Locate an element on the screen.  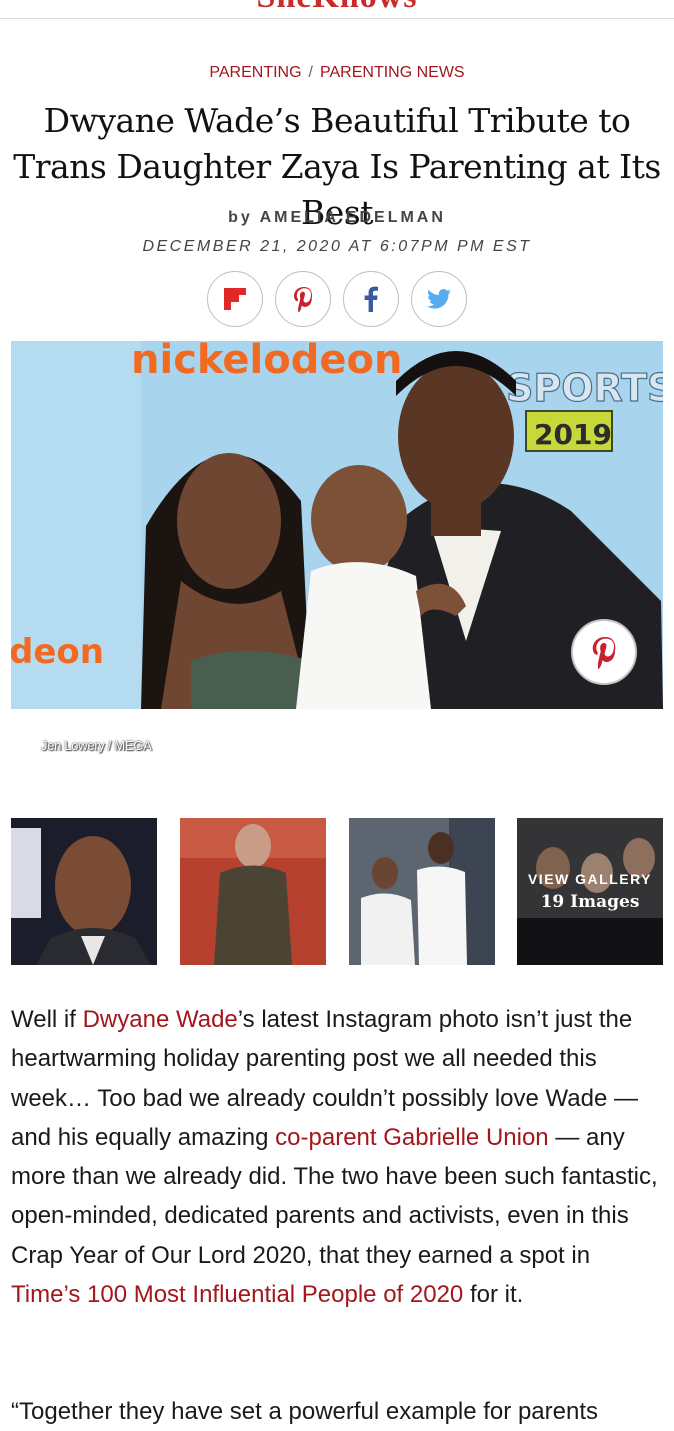
flipboard-share-button is located at coordinates (235, 299).